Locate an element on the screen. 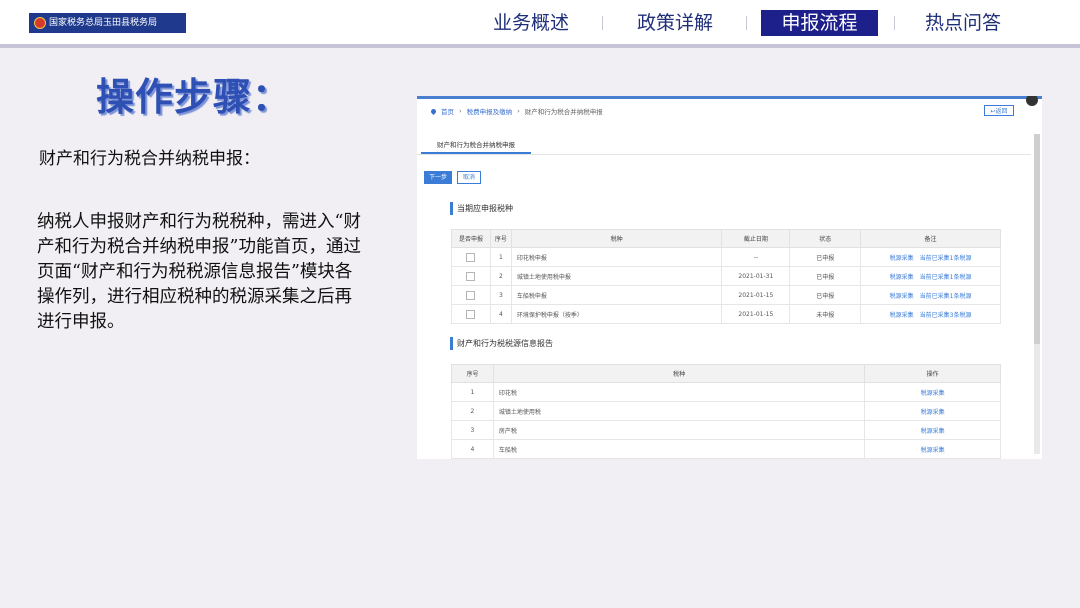  nav-tab-declaration-process: 申报流程 is located at coordinates (819, 23).